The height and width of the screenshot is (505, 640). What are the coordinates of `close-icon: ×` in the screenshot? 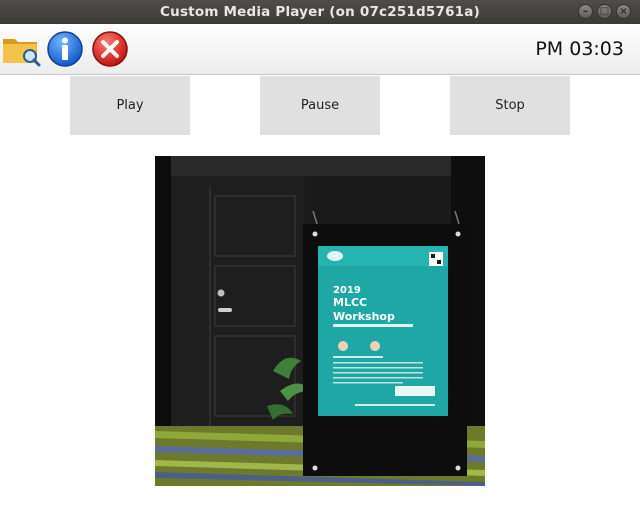 It's located at (623, 11).